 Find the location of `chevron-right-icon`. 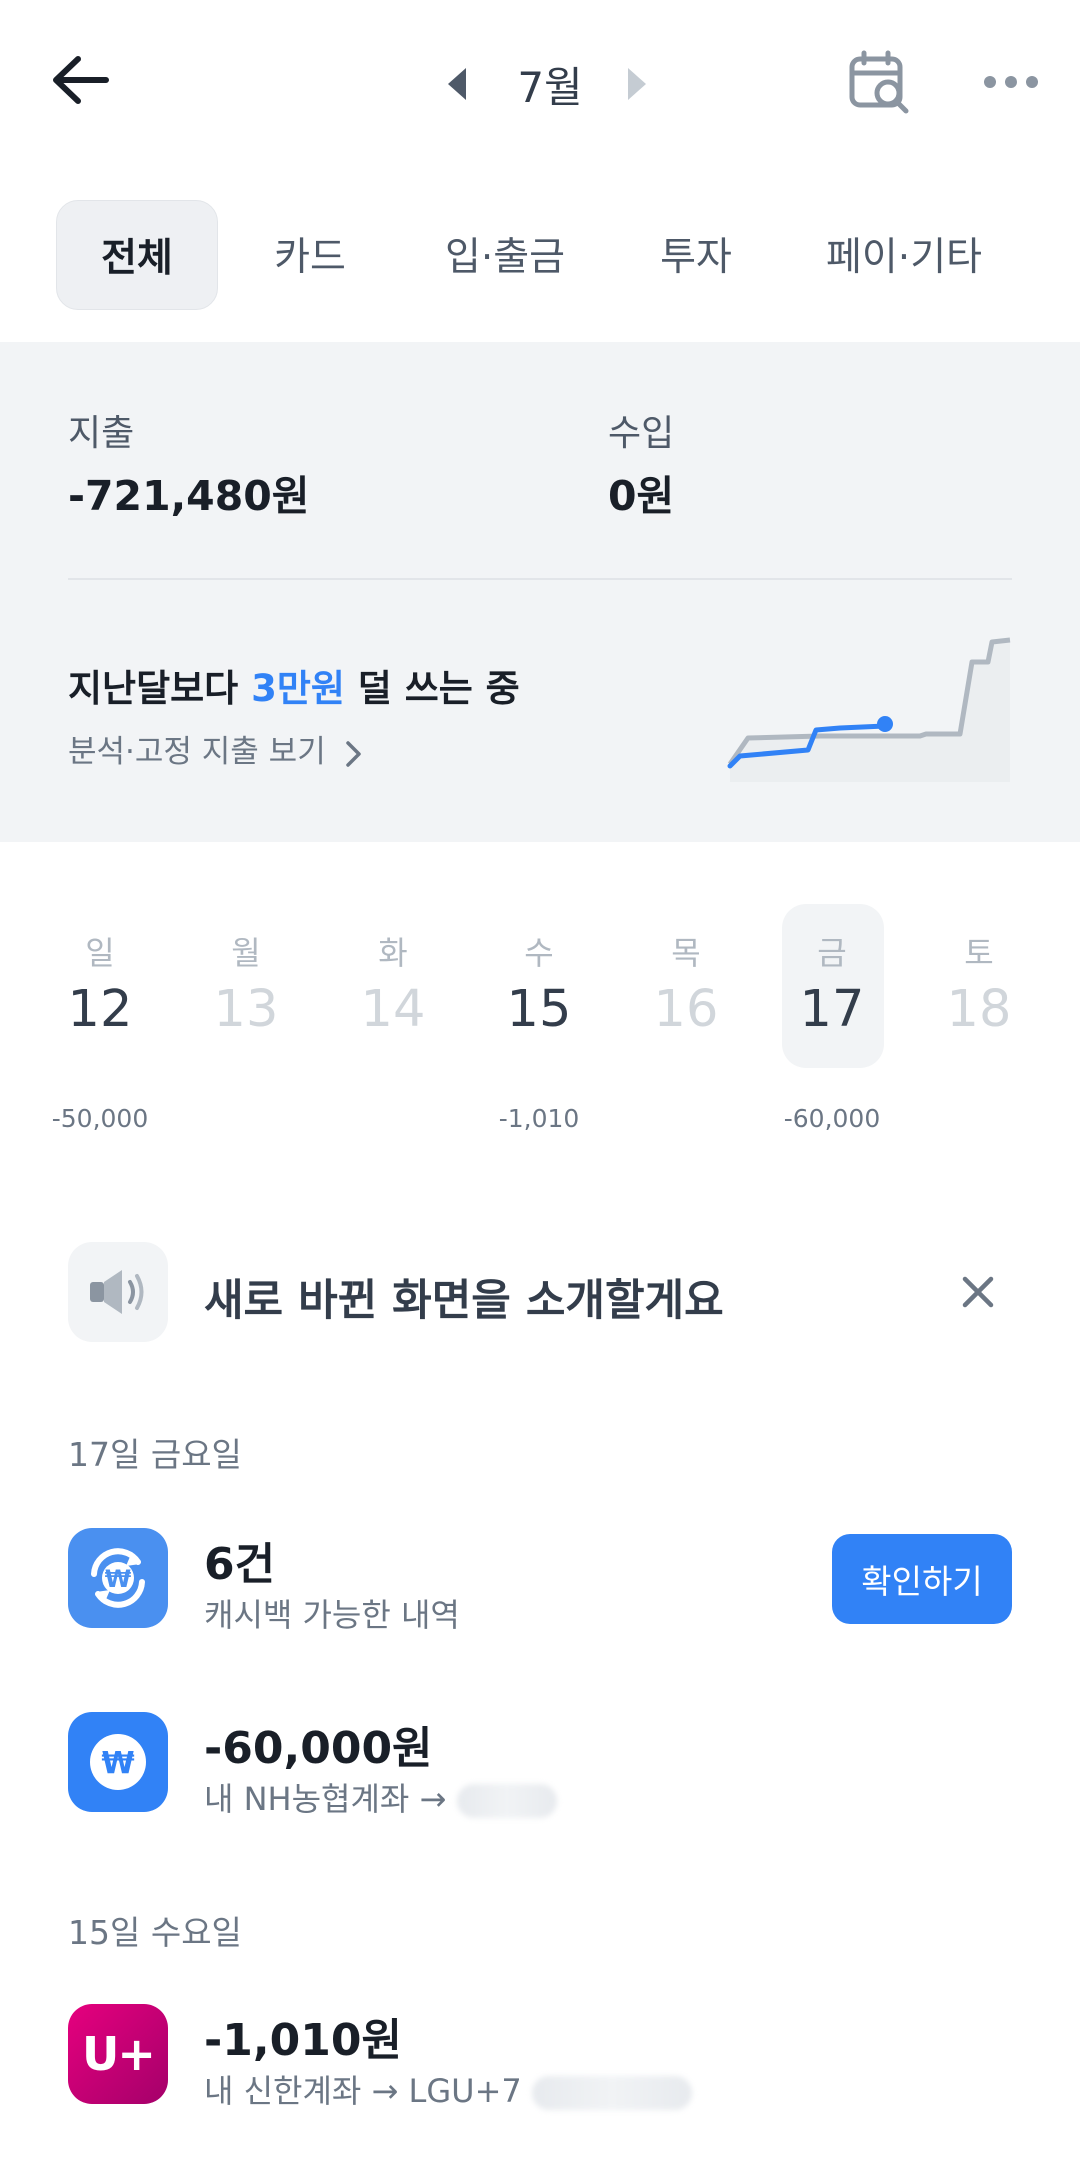

chevron-right-icon is located at coordinates (353, 753).